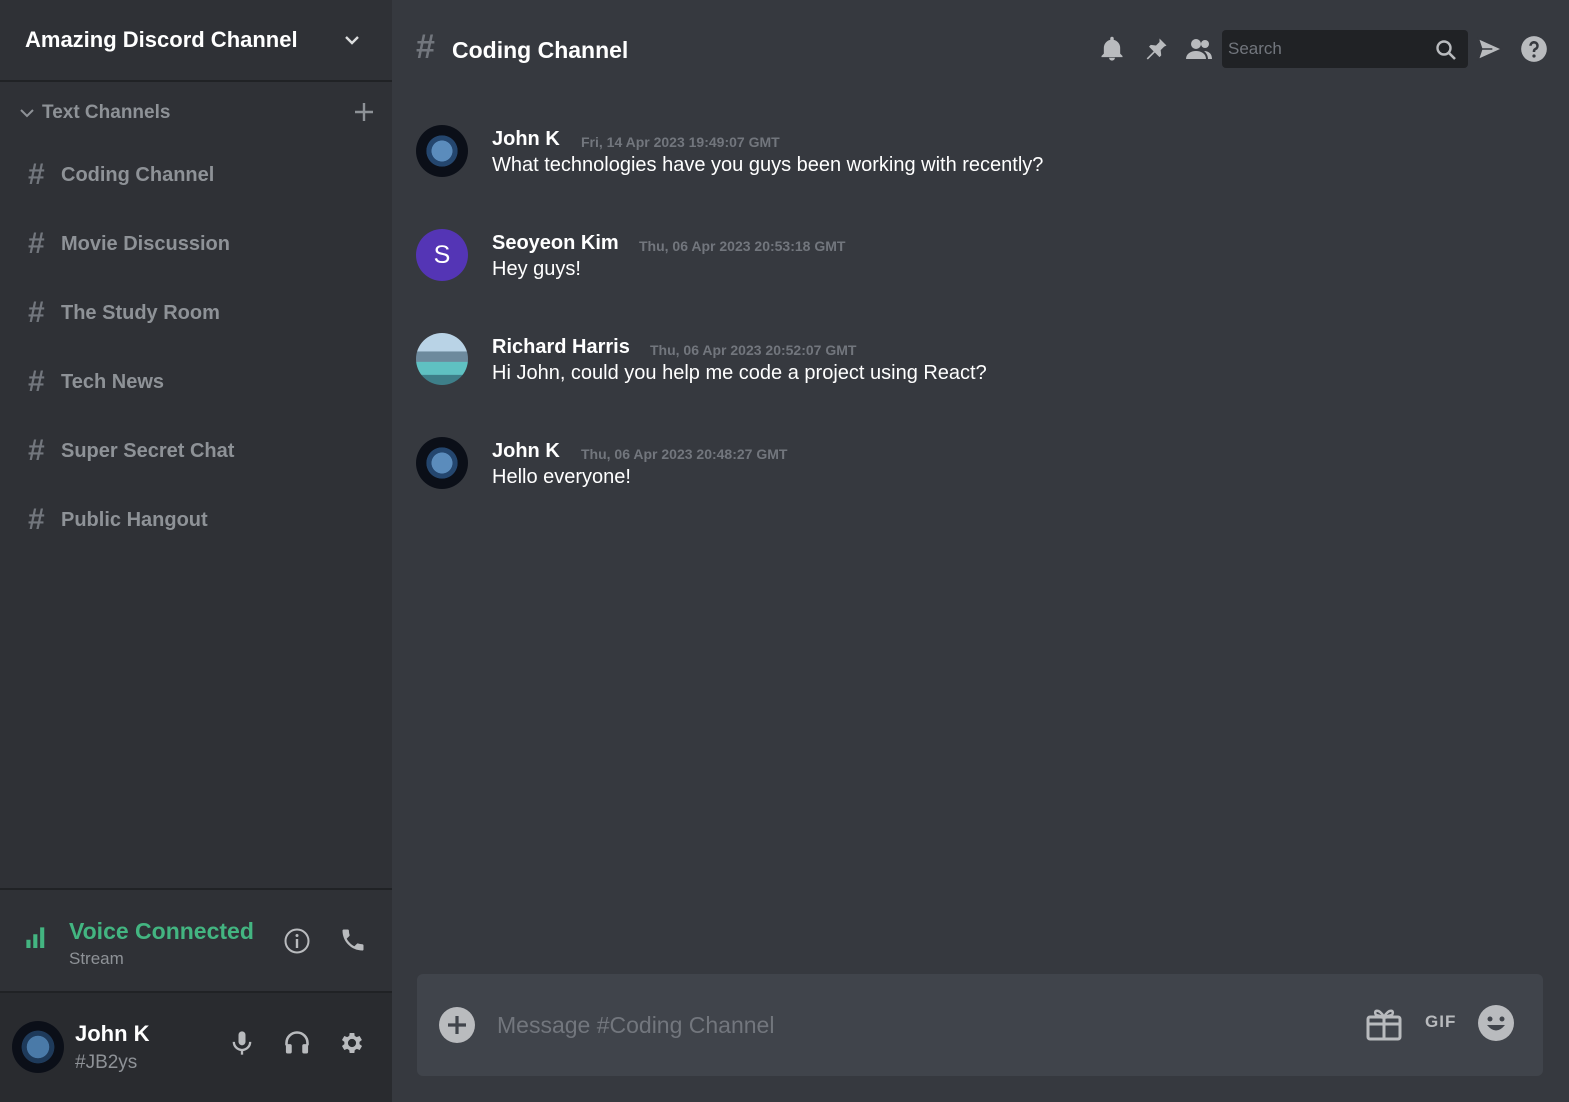 Image resolution: width=1569 pixels, height=1102 pixels. What do you see at coordinates (1440, 1022) in the screenshot?
I see `gif-button: GIF` at bounding box center [1440, 1022].